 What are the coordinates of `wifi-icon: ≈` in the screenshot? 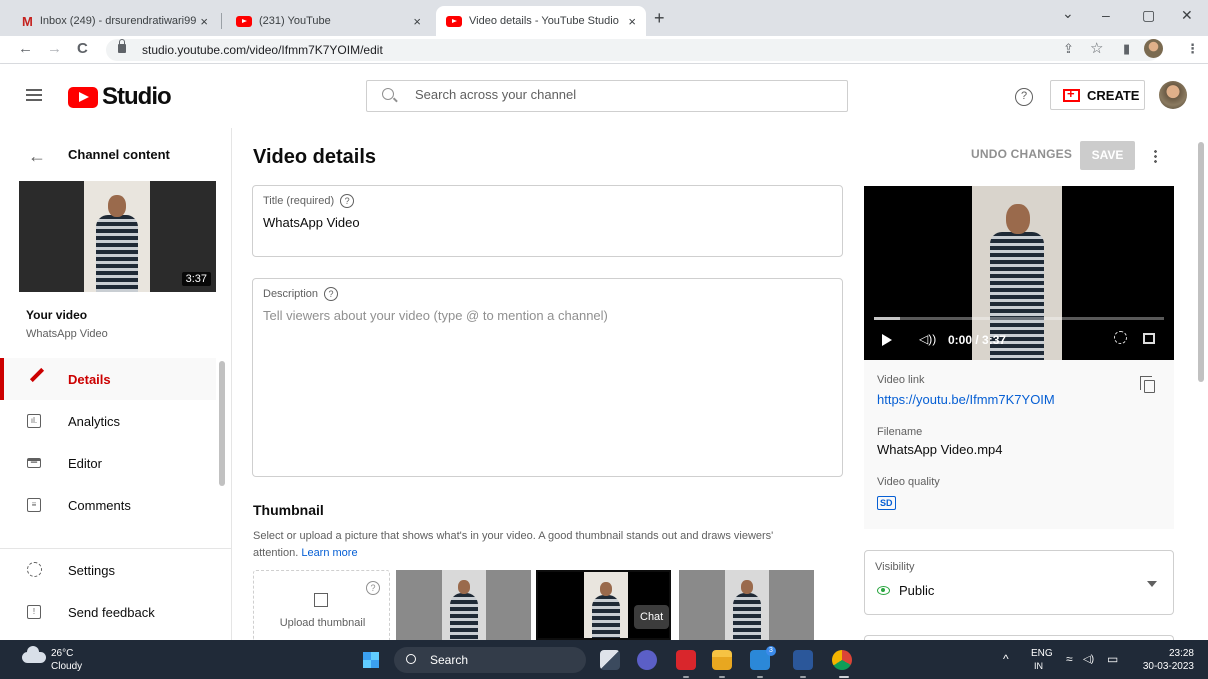 It's located at (1069, 659).